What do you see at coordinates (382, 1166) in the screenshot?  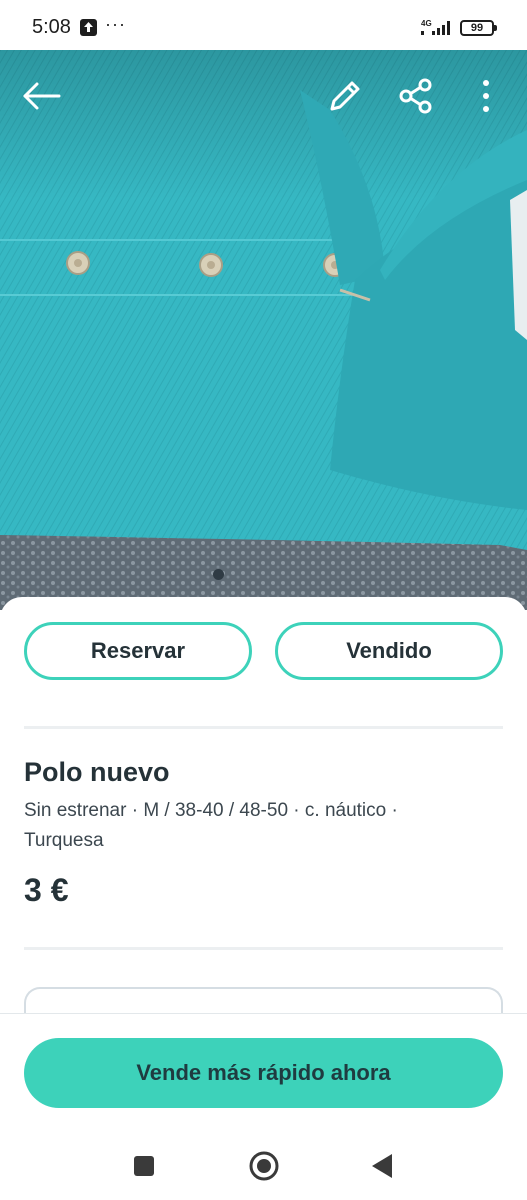 I see `back-triangle-icon` at bounding box center [382, 1166].